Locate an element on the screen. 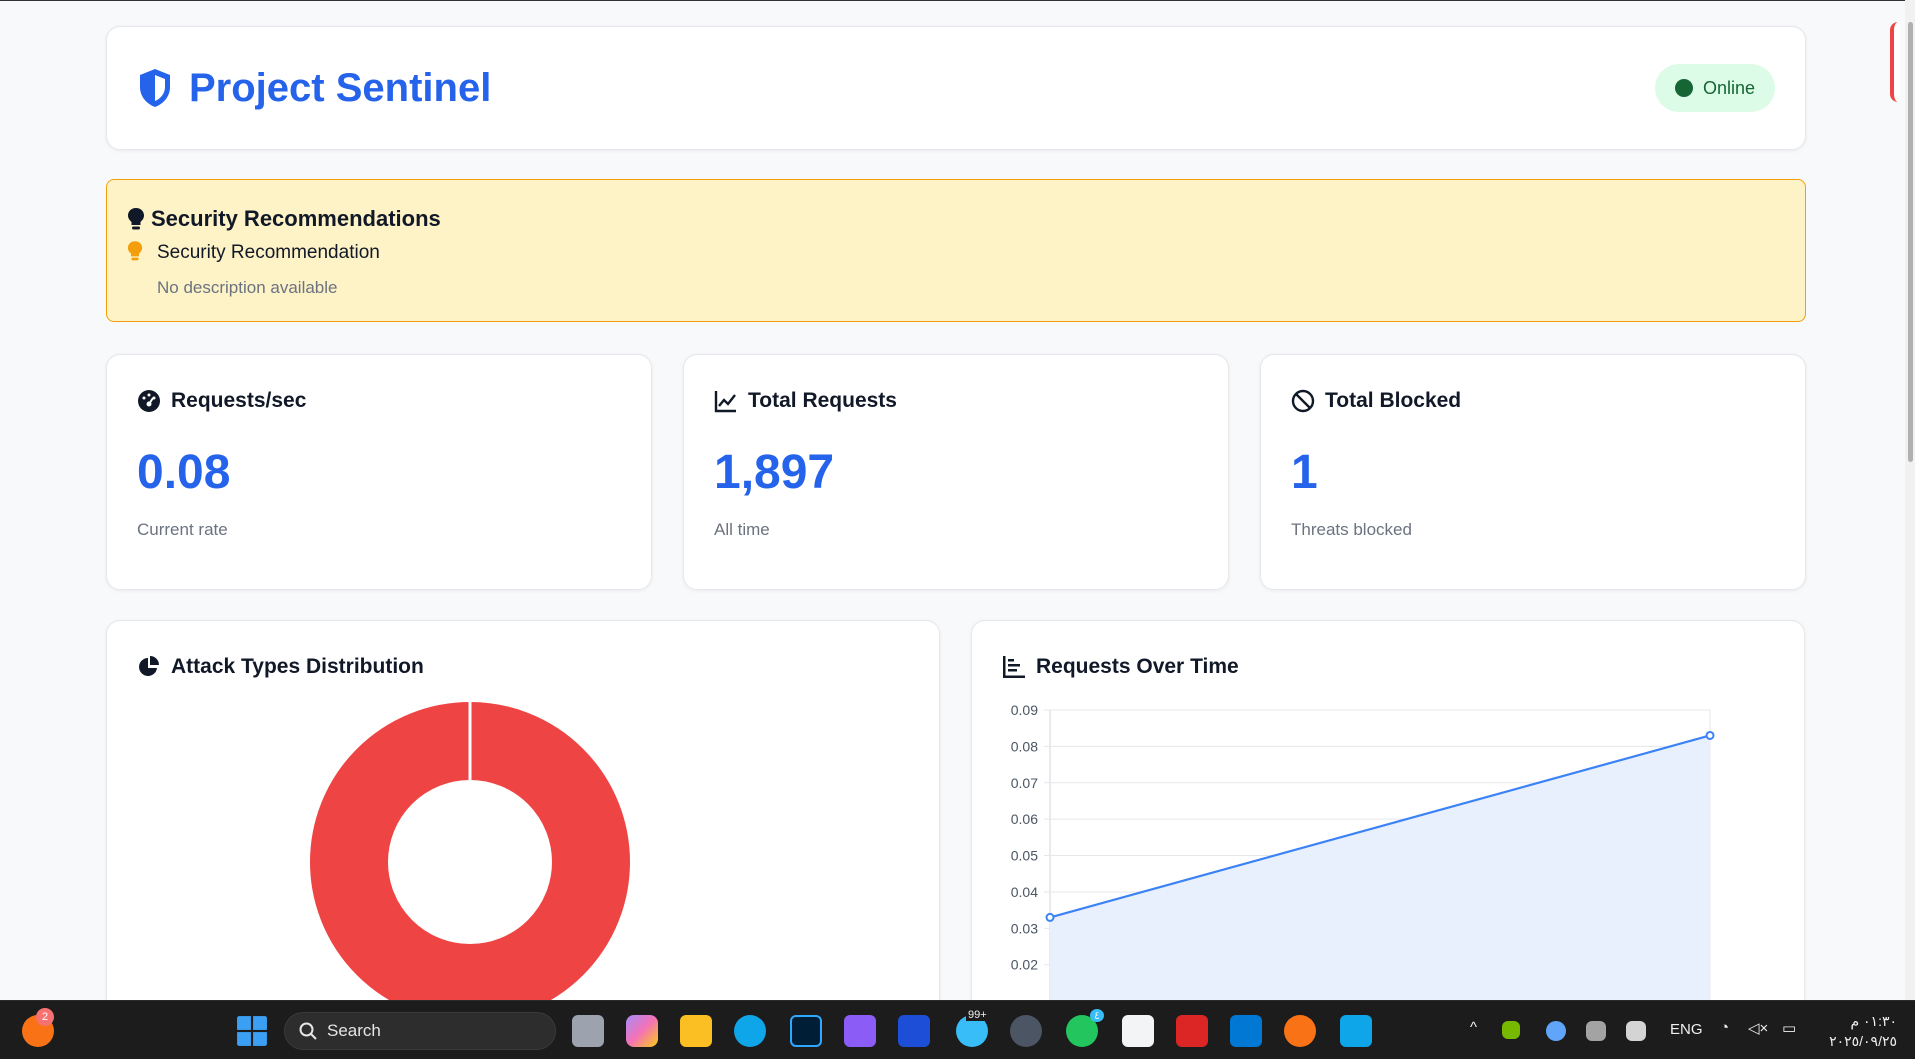  notification-edge is located at coordinates (1895, 62).